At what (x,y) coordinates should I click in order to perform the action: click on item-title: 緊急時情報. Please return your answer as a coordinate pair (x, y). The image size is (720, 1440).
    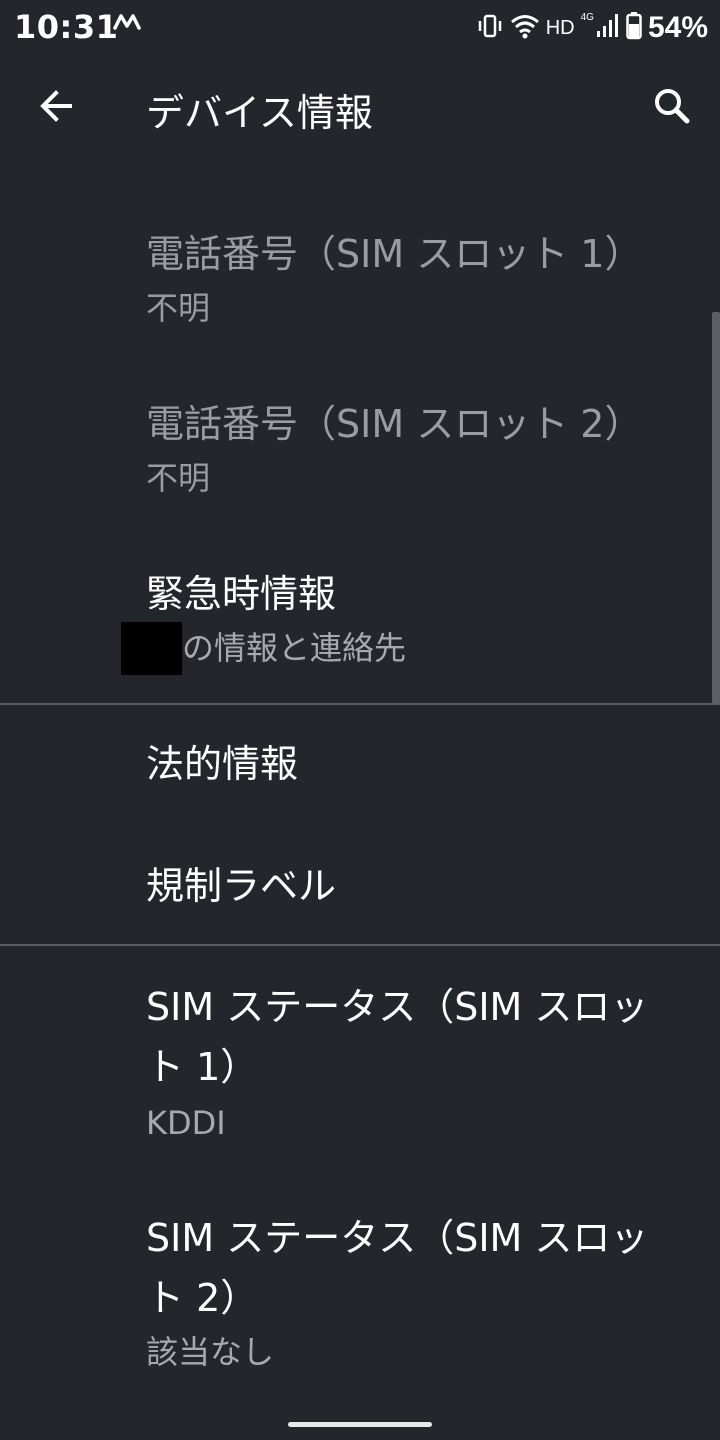
    Looking at the image, I should click on (241, 594).